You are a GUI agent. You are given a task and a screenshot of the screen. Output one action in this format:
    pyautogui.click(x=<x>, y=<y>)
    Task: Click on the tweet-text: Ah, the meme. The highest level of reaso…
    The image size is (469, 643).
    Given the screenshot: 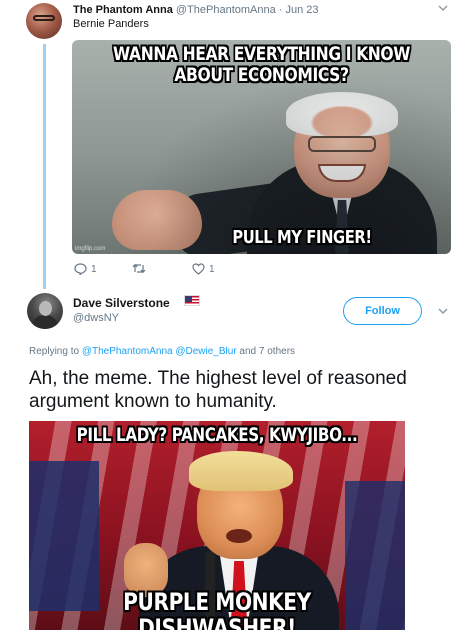 What is the action you would take?
    pyautogui.click(x=218, y=390)
    